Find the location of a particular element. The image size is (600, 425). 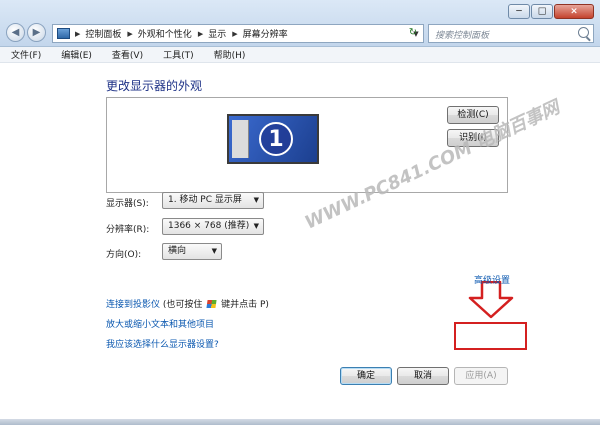

resolution-select-value: 1366 × 768 (推荐) is located at coordinates (209, 226).